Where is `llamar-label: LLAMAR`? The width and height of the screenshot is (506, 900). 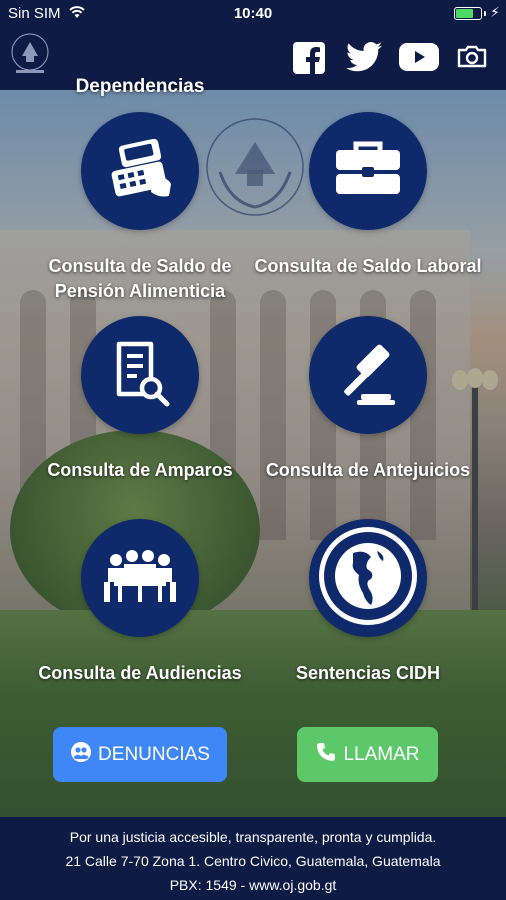 llamar-label: LLAMAR is located at coordinates (381, 754).